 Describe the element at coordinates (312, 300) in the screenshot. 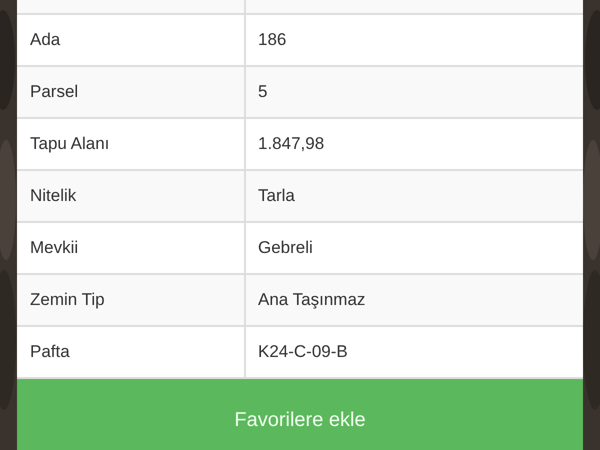

I see `table-cell-text: Ana Taşınmaz` at that location.